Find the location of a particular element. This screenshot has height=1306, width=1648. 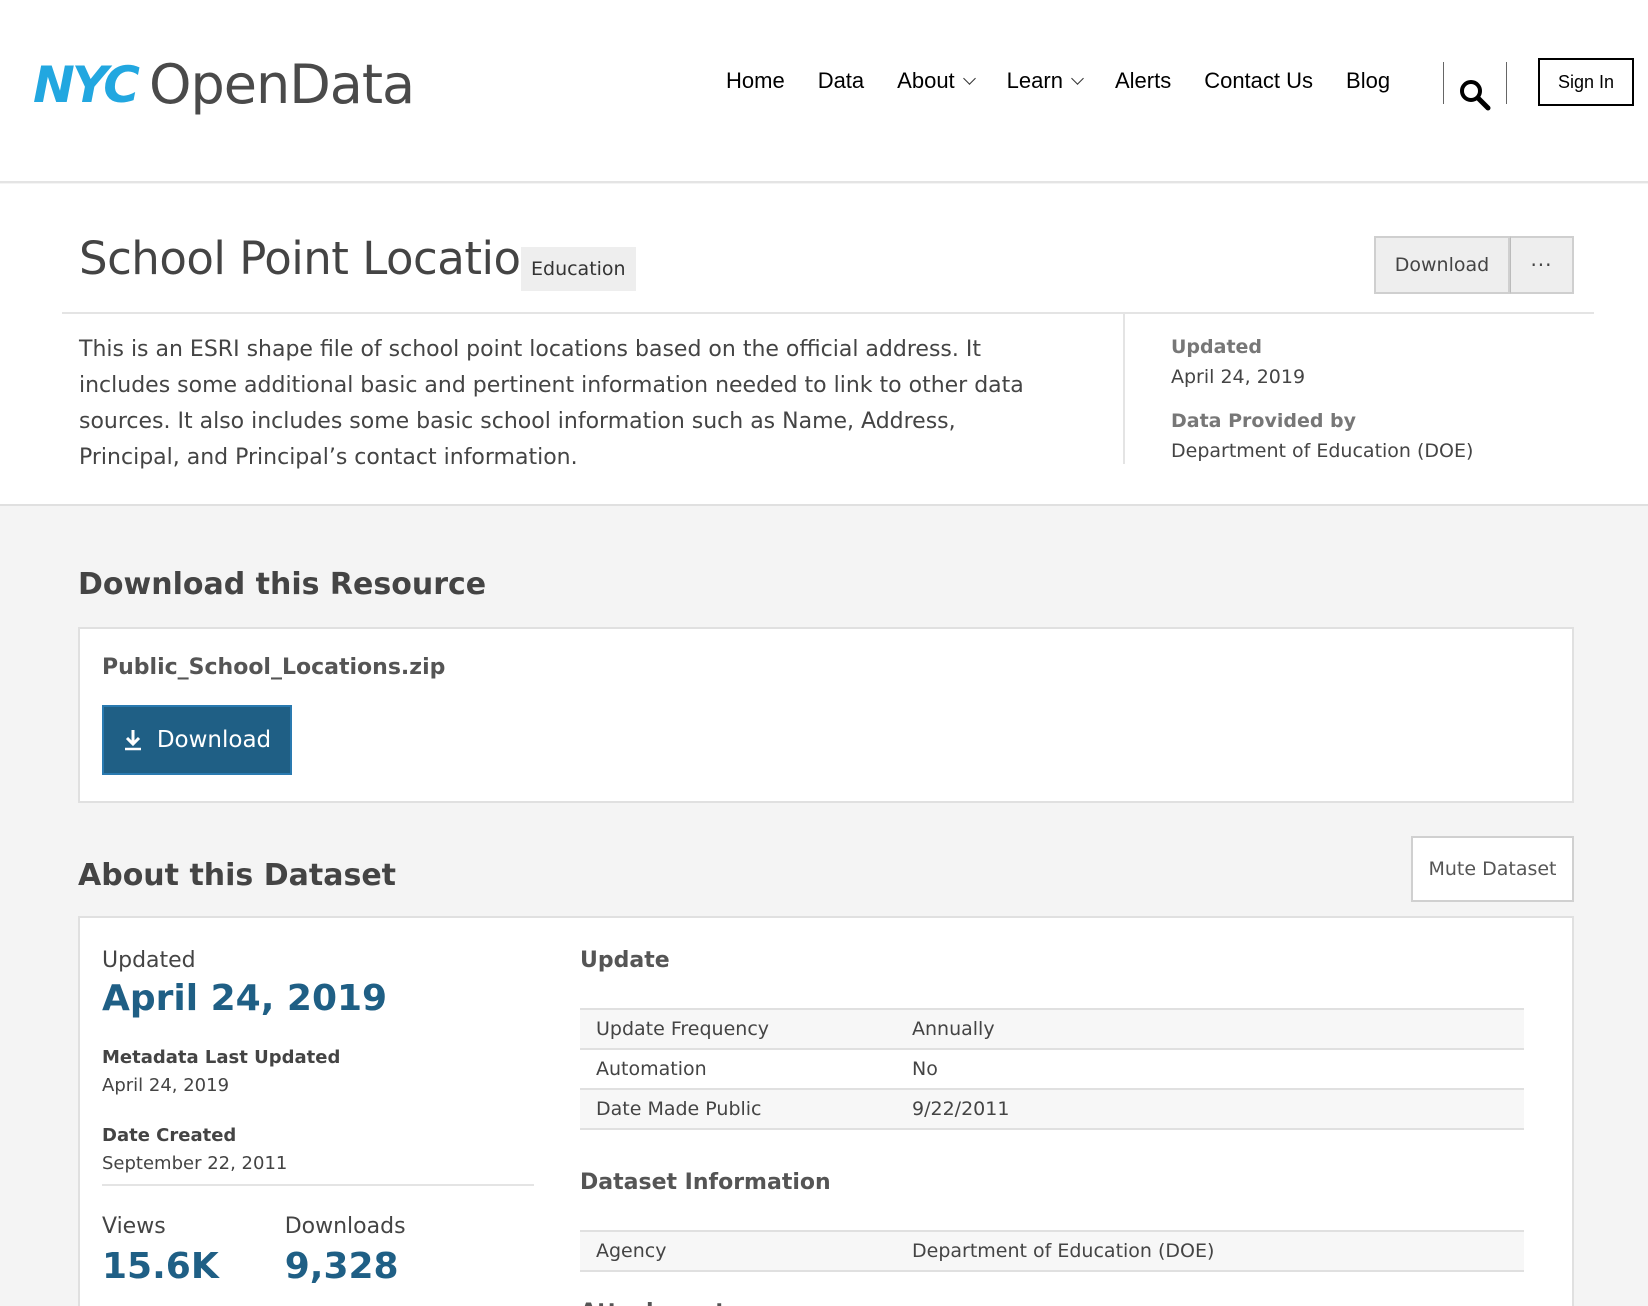

downloads-value: 9,328 is located at coordinates (341, 1266).